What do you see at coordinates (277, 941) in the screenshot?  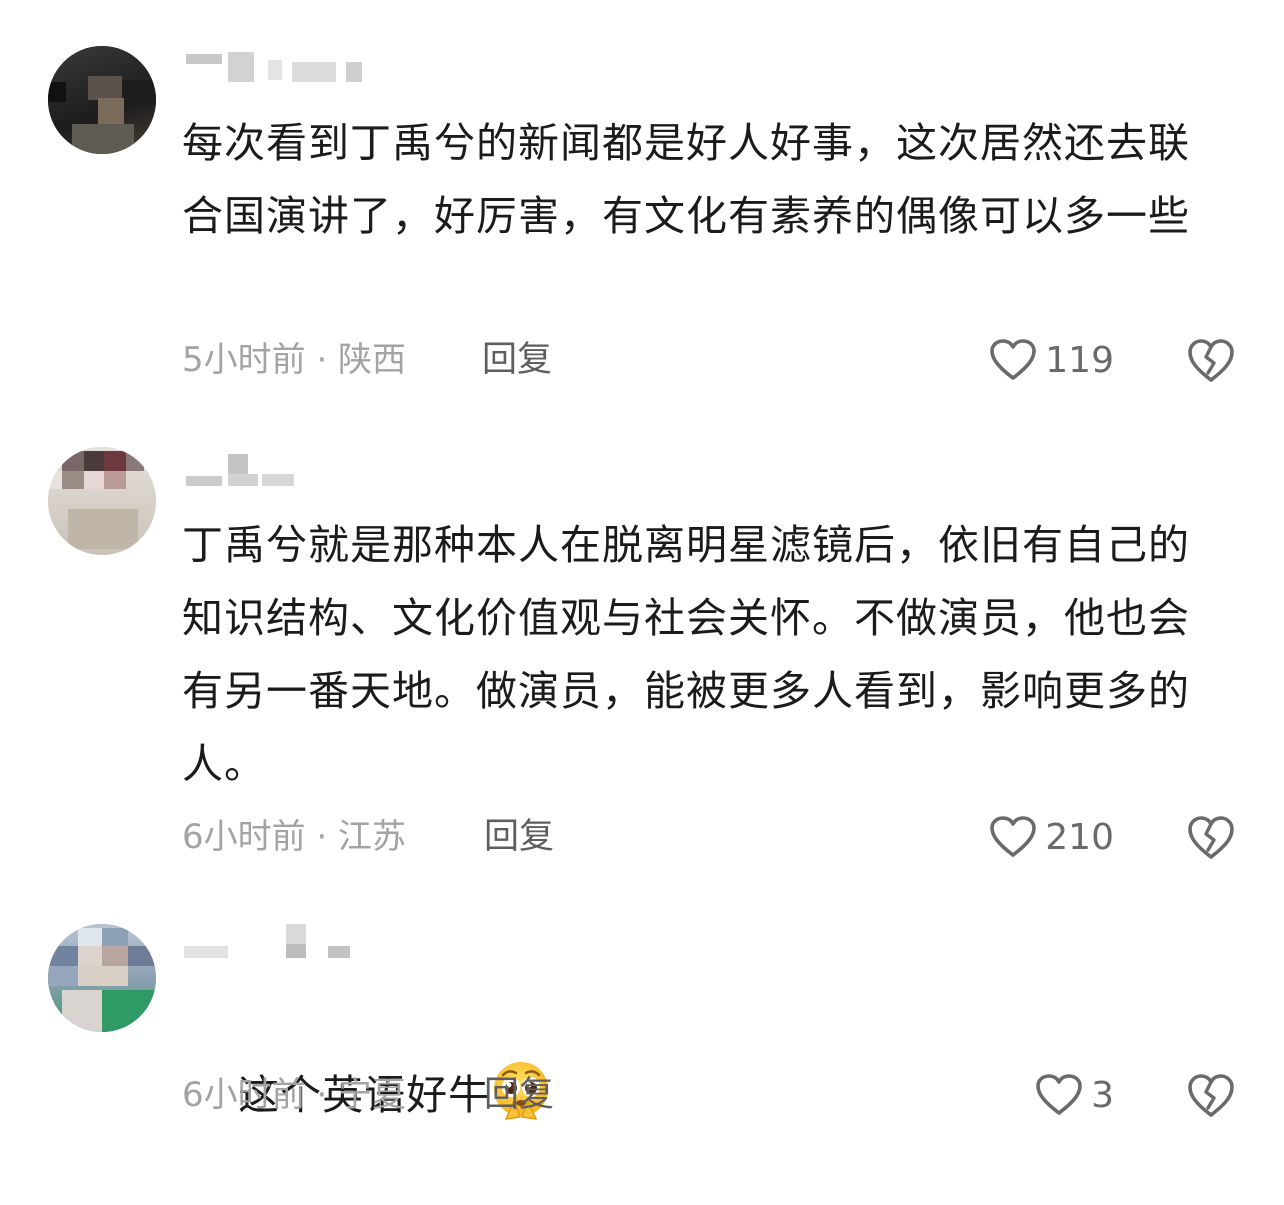 I see `username-obscured` at bounding box center [277, 941].